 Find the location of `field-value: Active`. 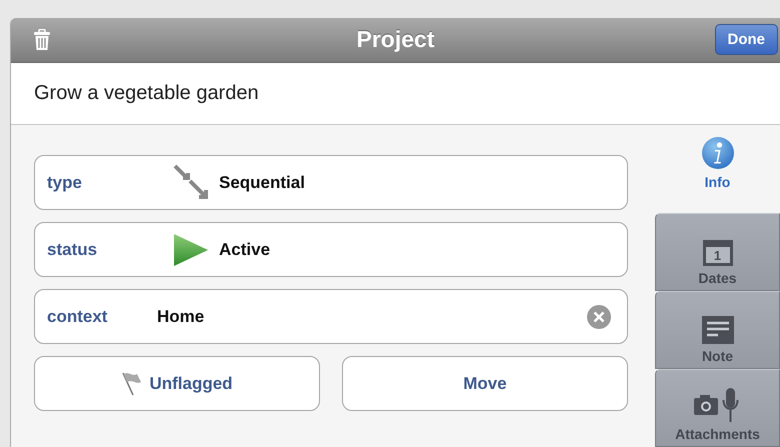

field-value: Active is located at coordinates (244, 250).